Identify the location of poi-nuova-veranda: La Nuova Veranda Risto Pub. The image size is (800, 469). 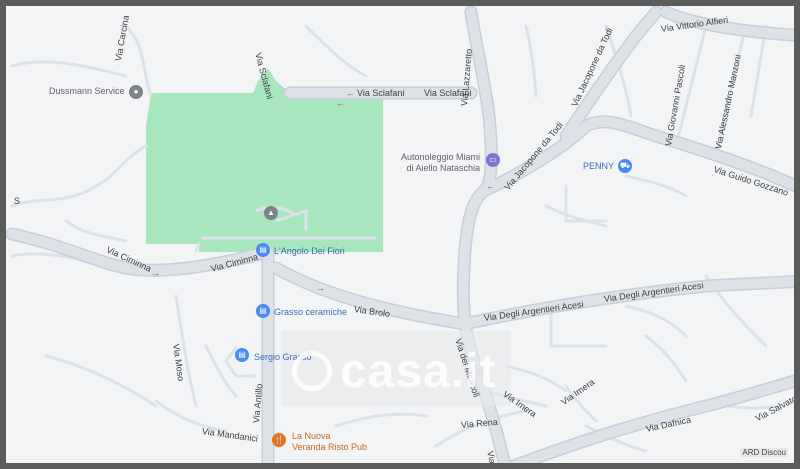
(329, 442).